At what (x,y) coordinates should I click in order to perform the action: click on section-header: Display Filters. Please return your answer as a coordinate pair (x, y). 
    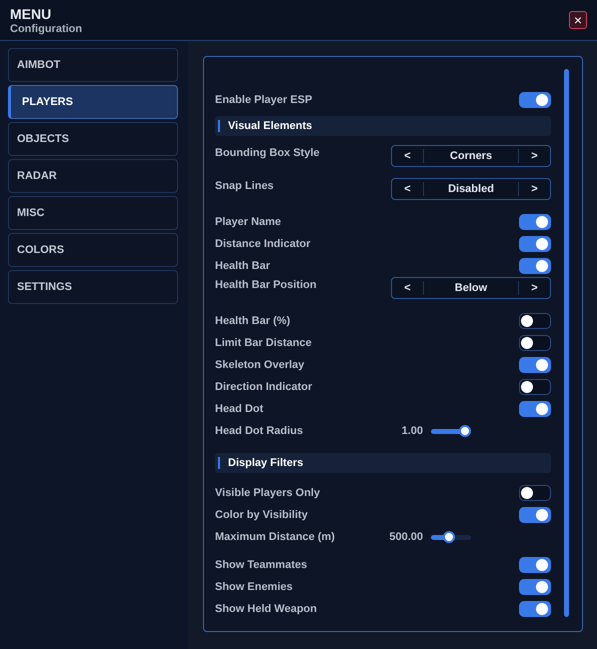
    Looking at the image, I should click on (383, 463).